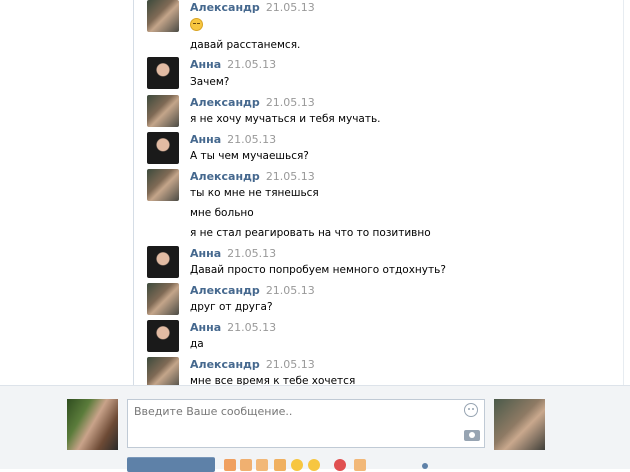 This screenshot has height=472, width=630. Describe the element at coordinates (92, 424) in the screenshot. I see `my-avatar` at that location.